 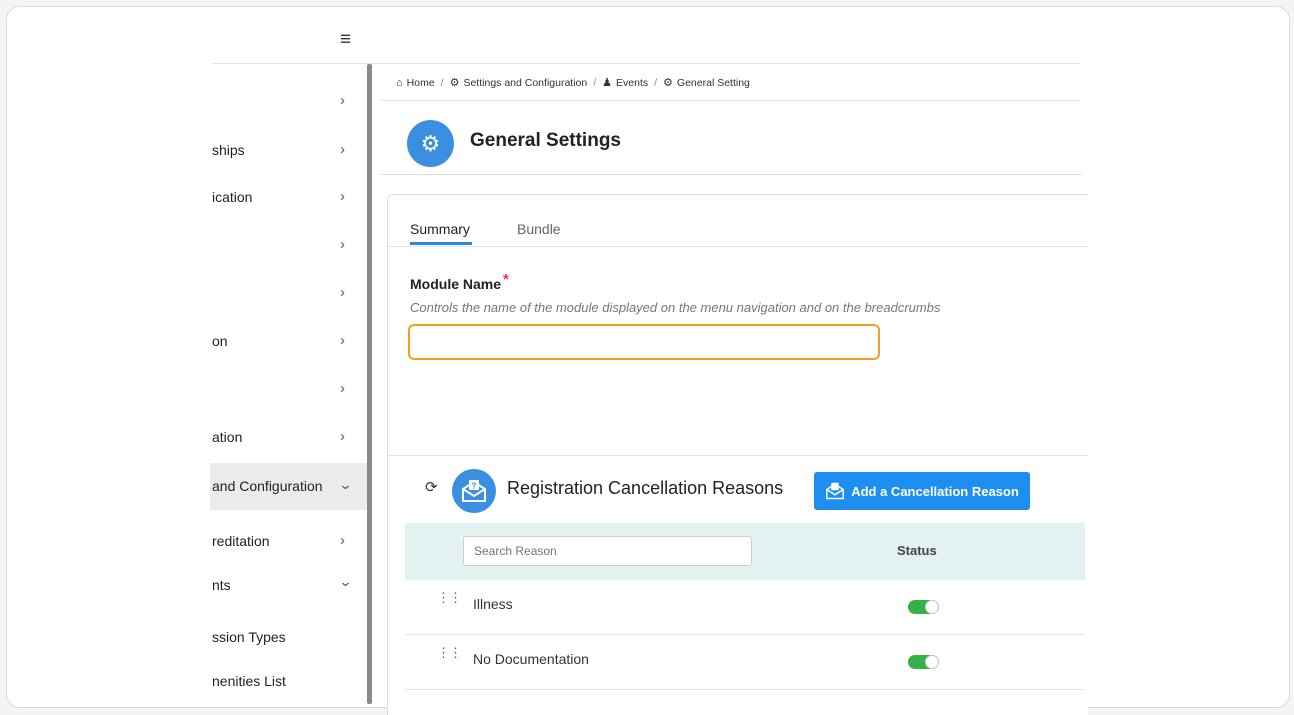 I want to click on tab-summary: Summary, so click(x=440, y=229).